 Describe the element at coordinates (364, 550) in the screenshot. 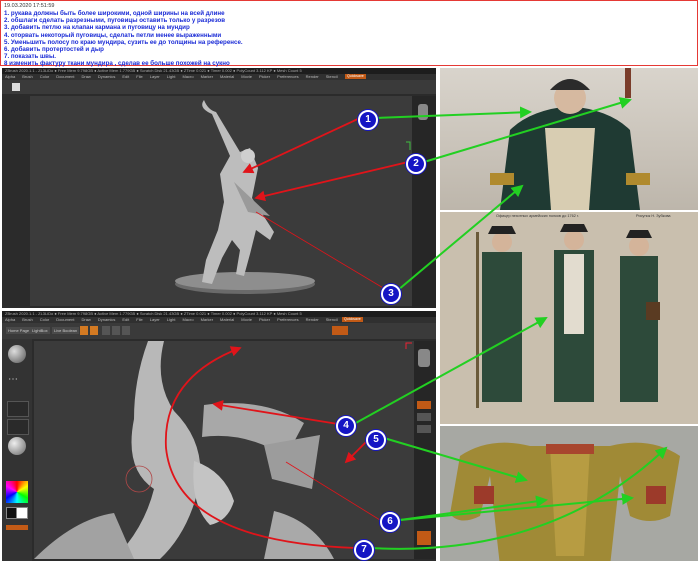

I see `marker-7: 7` at that location.